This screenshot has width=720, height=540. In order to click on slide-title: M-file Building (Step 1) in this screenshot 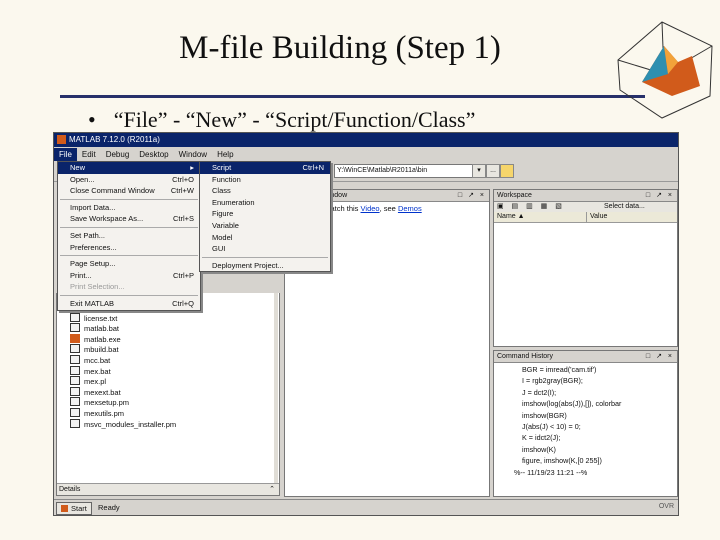, I will do `click(340, 48)`.